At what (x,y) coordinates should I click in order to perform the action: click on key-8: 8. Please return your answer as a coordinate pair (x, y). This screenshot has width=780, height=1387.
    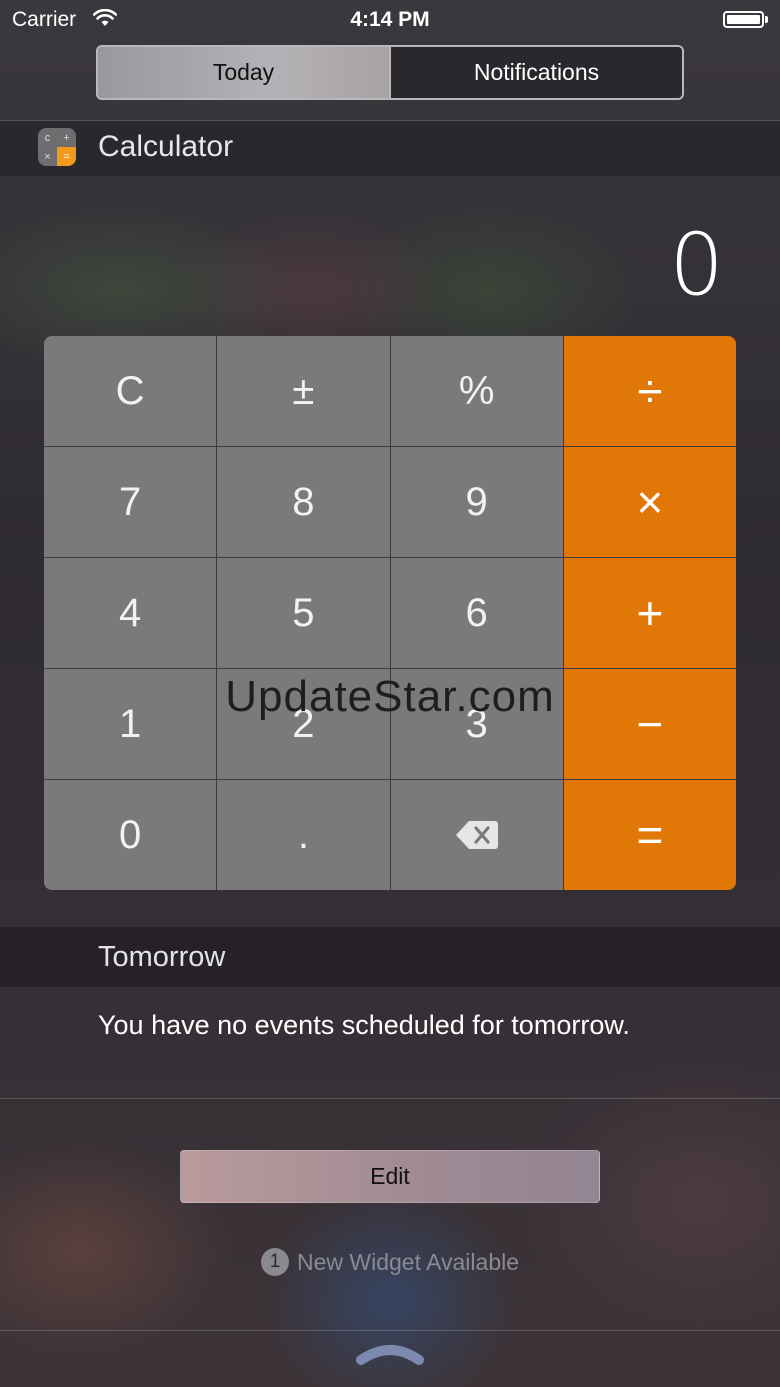
    Looking at the image, I should click on (303, 502).